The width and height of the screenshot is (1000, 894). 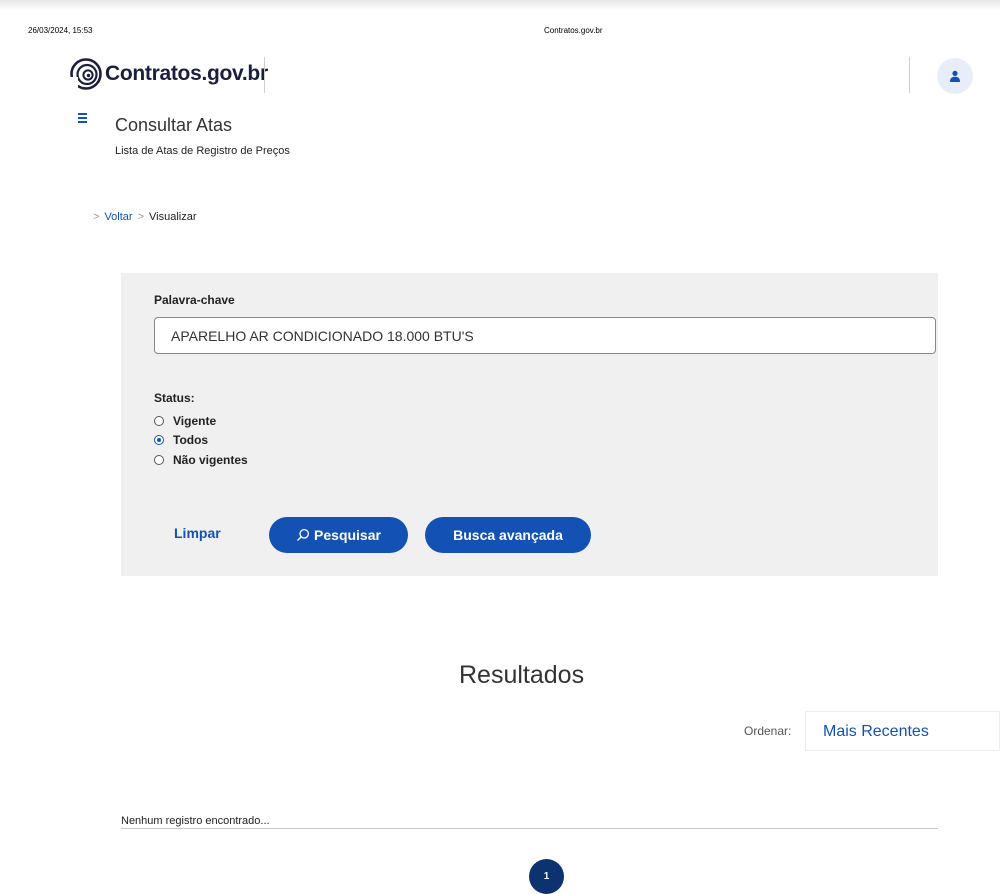 What do you see at coordinates (508, 535) in the screenshot?
I see `advanced-search-button: Busca avançada` at bounding box center [508, 535].